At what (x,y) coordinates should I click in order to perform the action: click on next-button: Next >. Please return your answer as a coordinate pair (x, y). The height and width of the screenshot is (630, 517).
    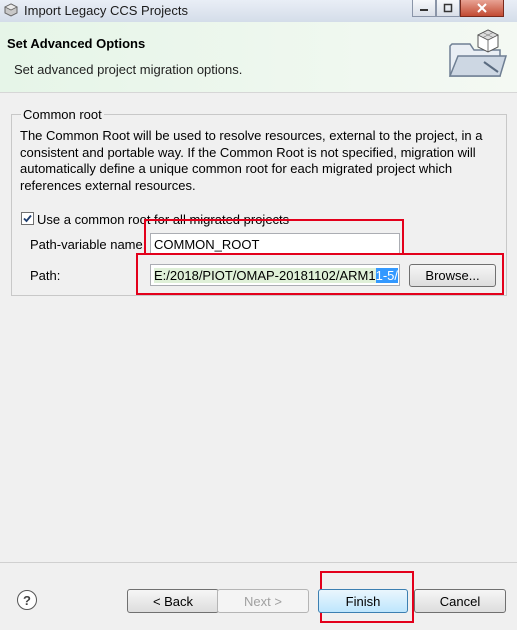
    Looking at the image, I should click on (263, 601).